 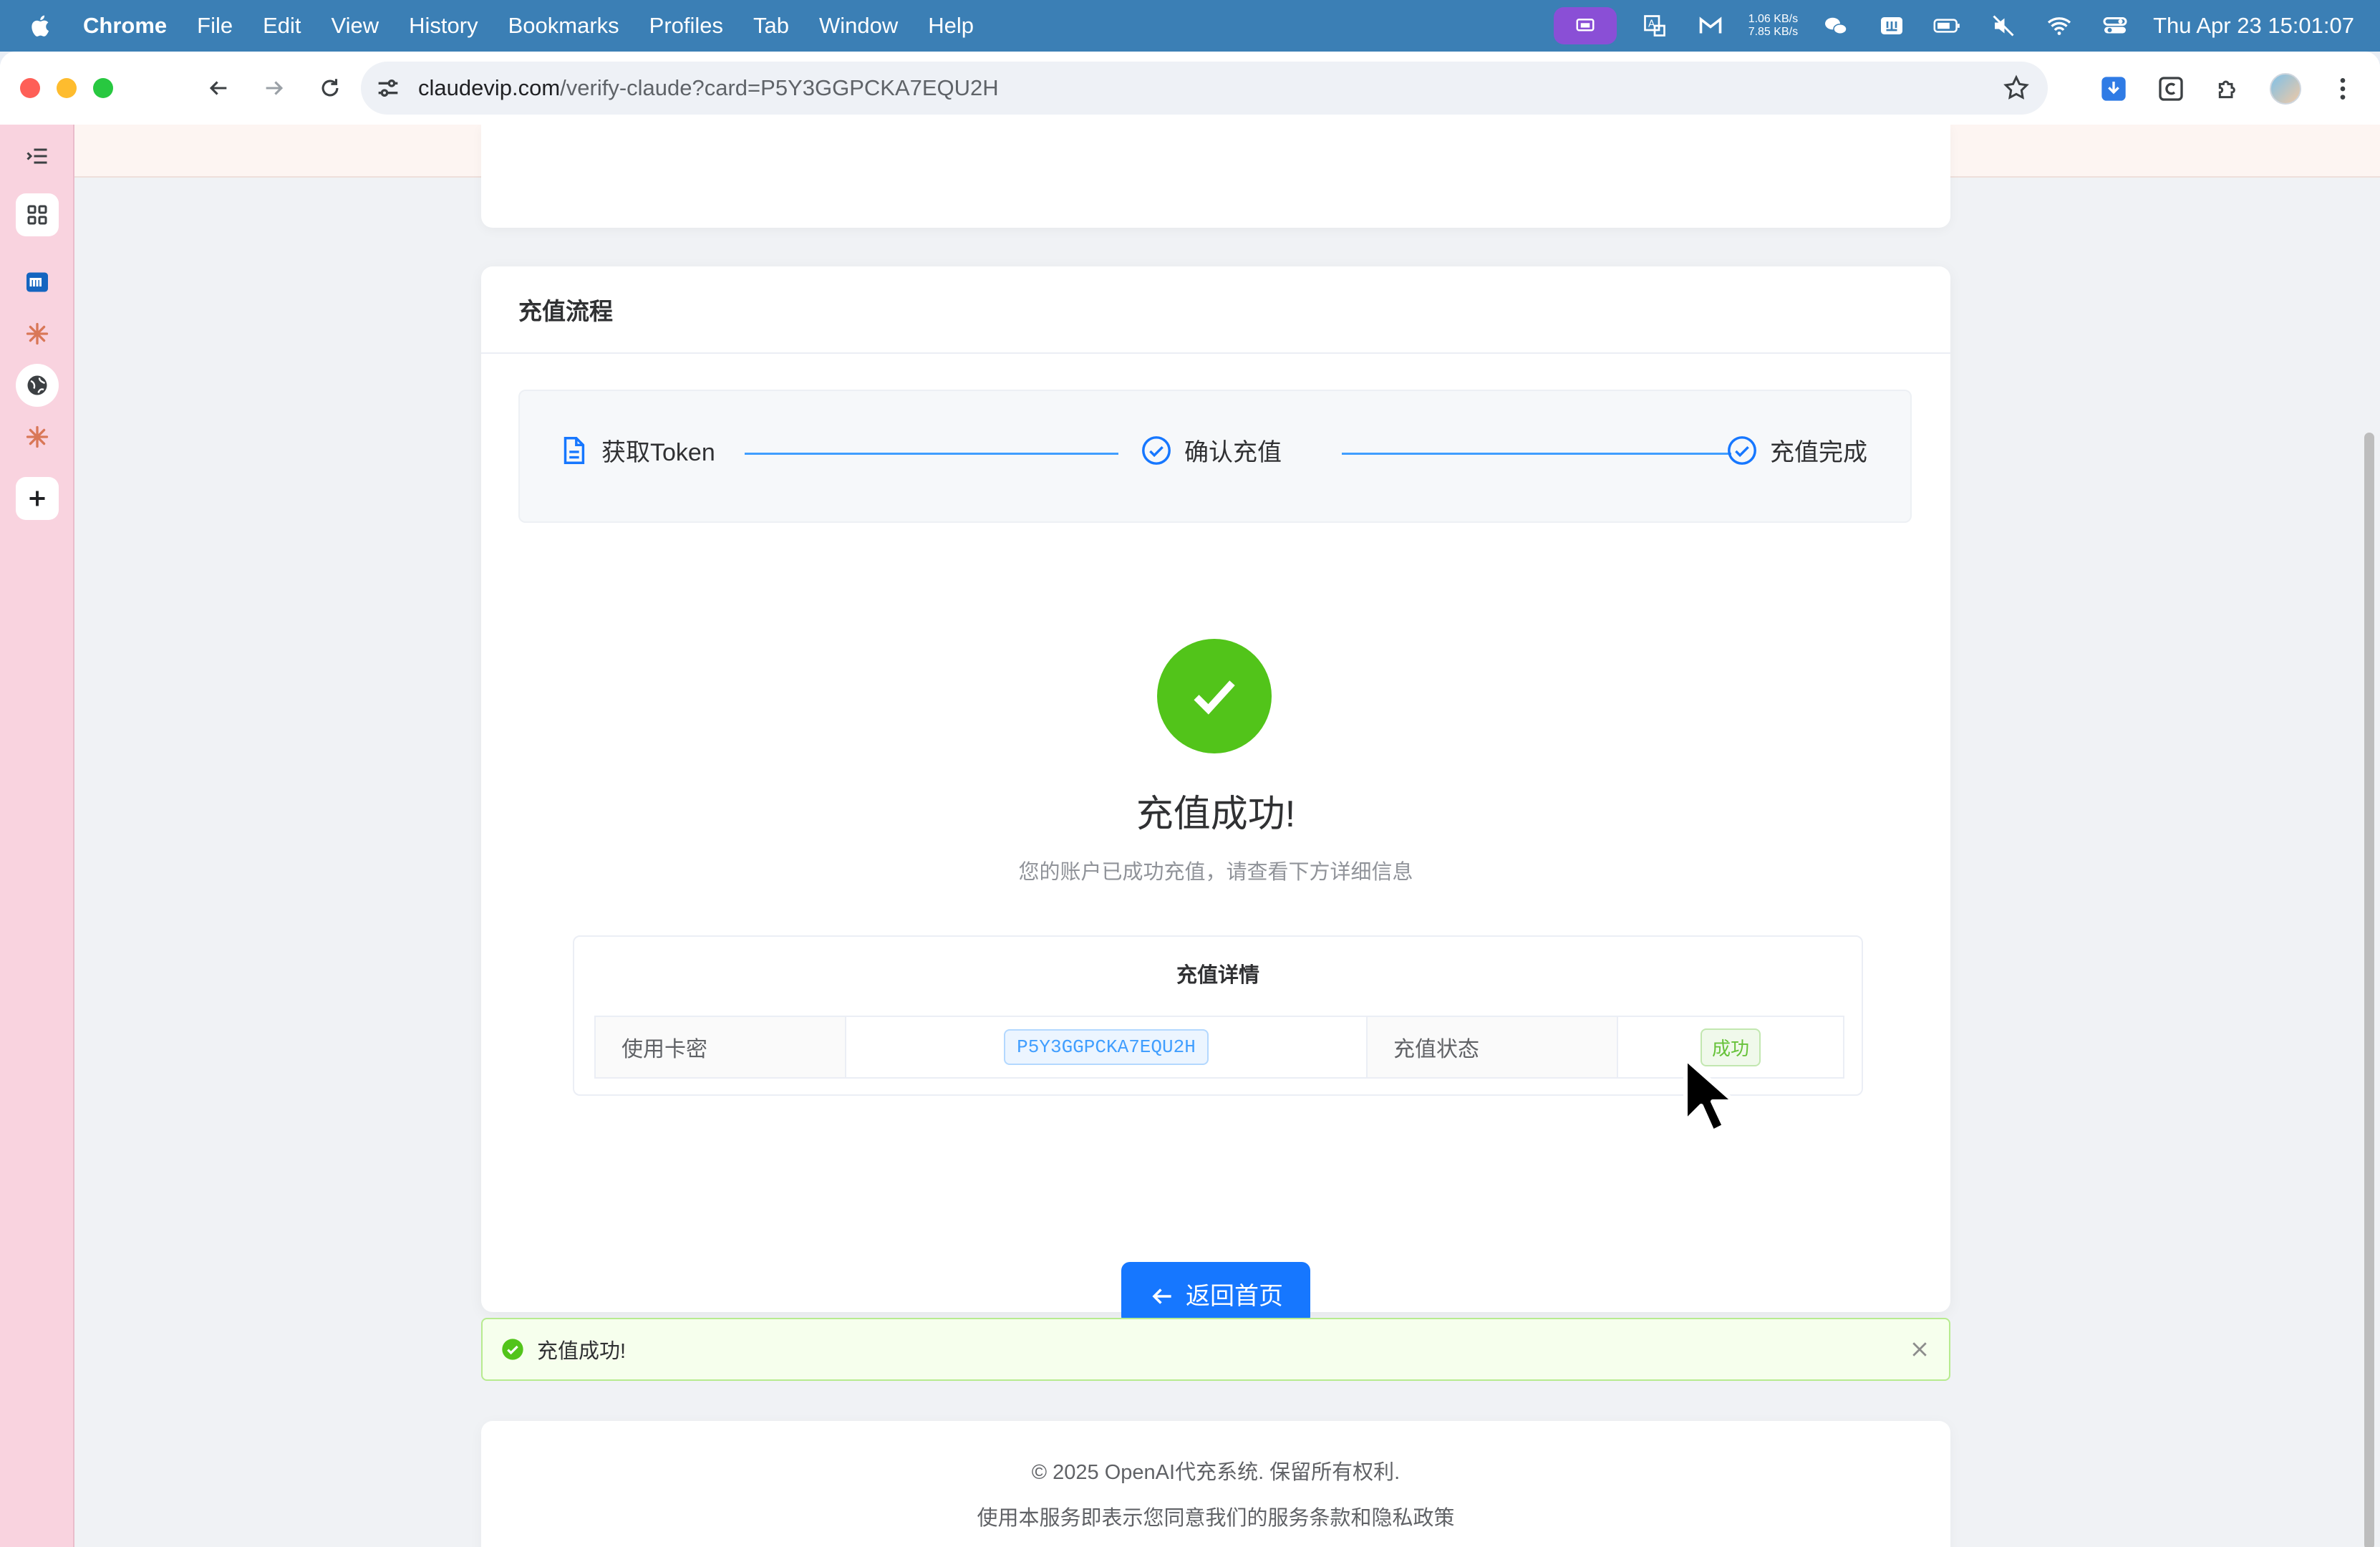 I want to click on apps-grid-icon, so click(x=37, y=214).